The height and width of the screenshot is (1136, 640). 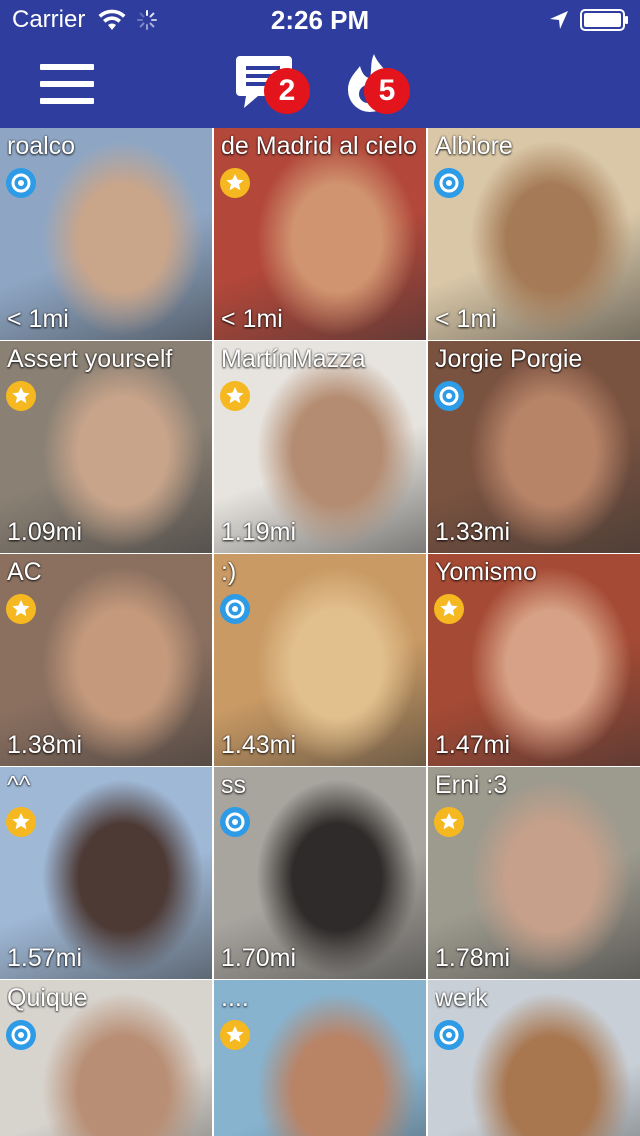 I want to click on profile-name: Albiore, so click(x=474, y=146).